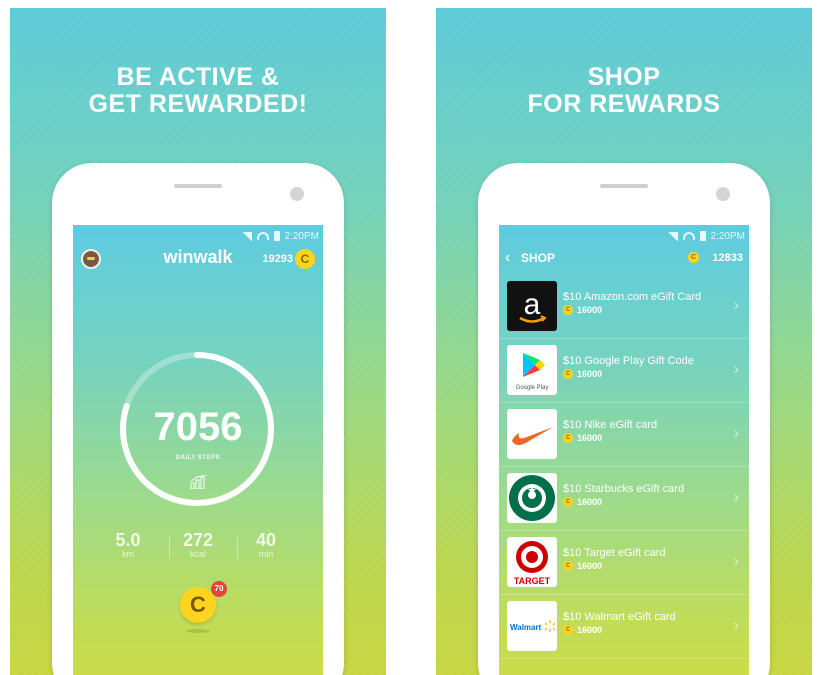  I want to click on reward-title: $10 Nike eGift card, so click(610, 425).